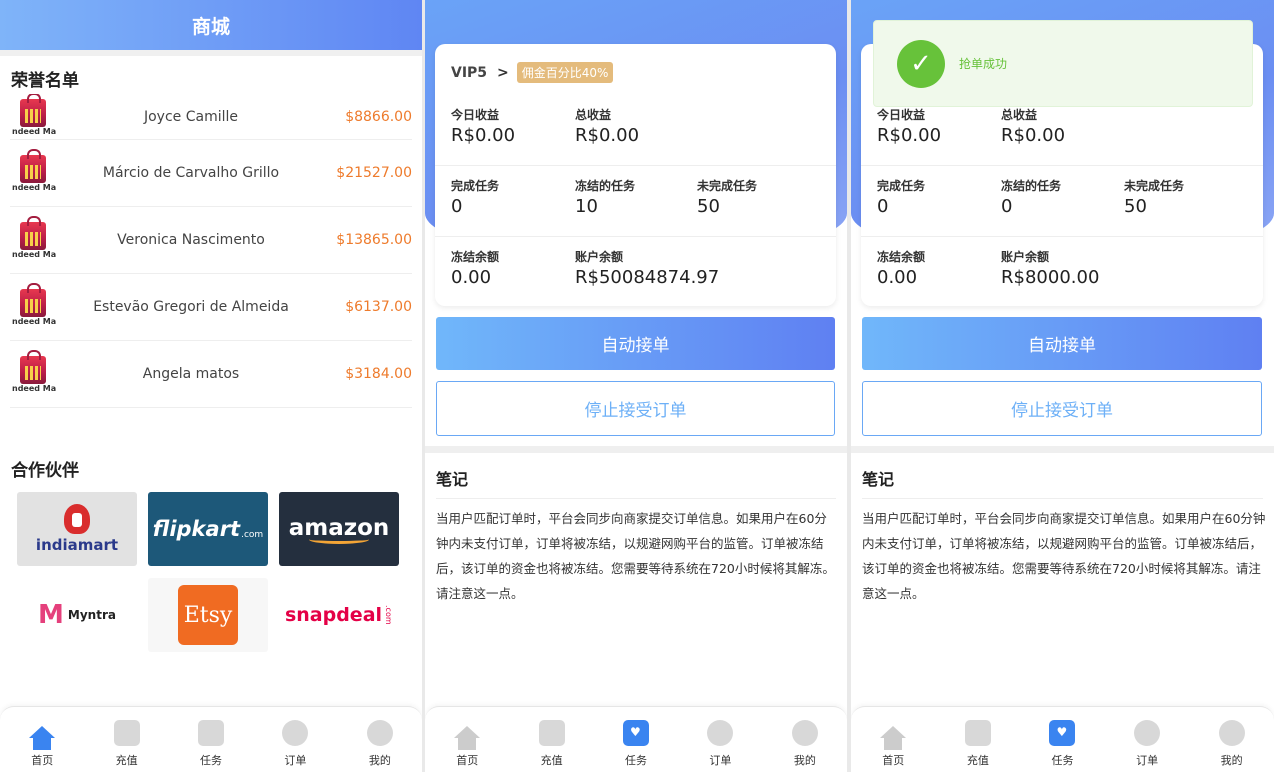  Describe the element at coordinates (921, 63) in the screenshot. I see `check-circle-icon: ✓` at that location.